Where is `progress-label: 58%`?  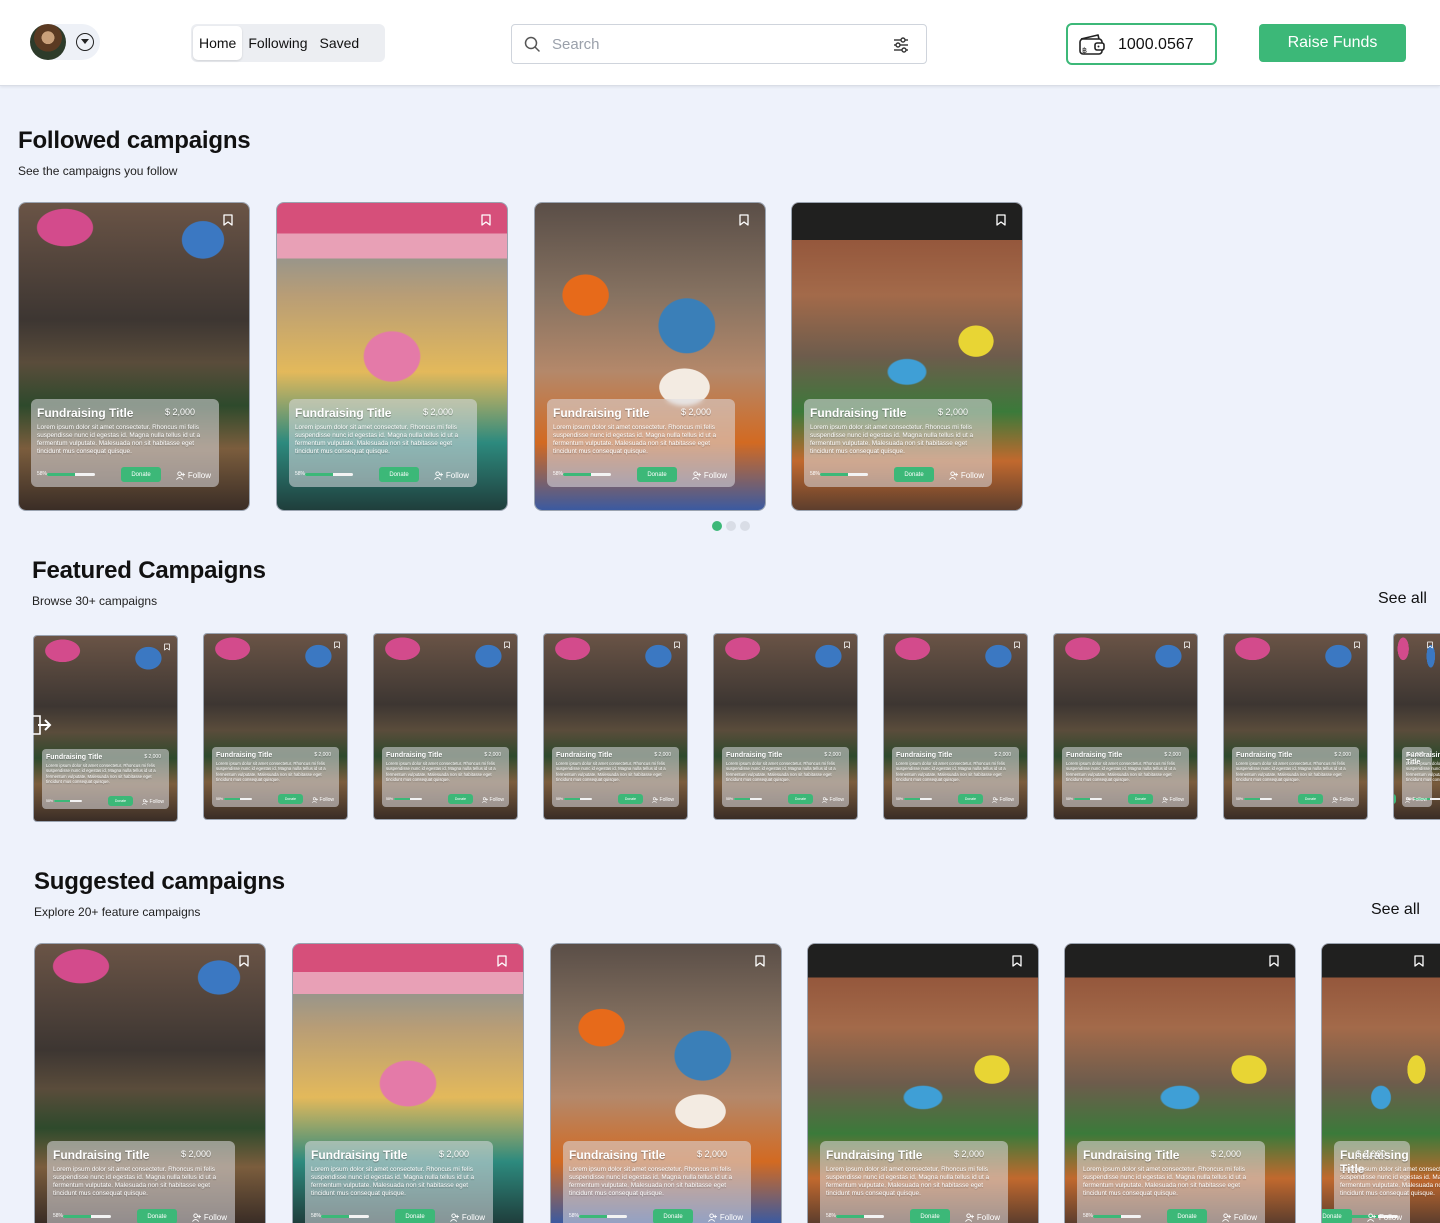
progress-label: 58% is located at coordinates (220, 799).